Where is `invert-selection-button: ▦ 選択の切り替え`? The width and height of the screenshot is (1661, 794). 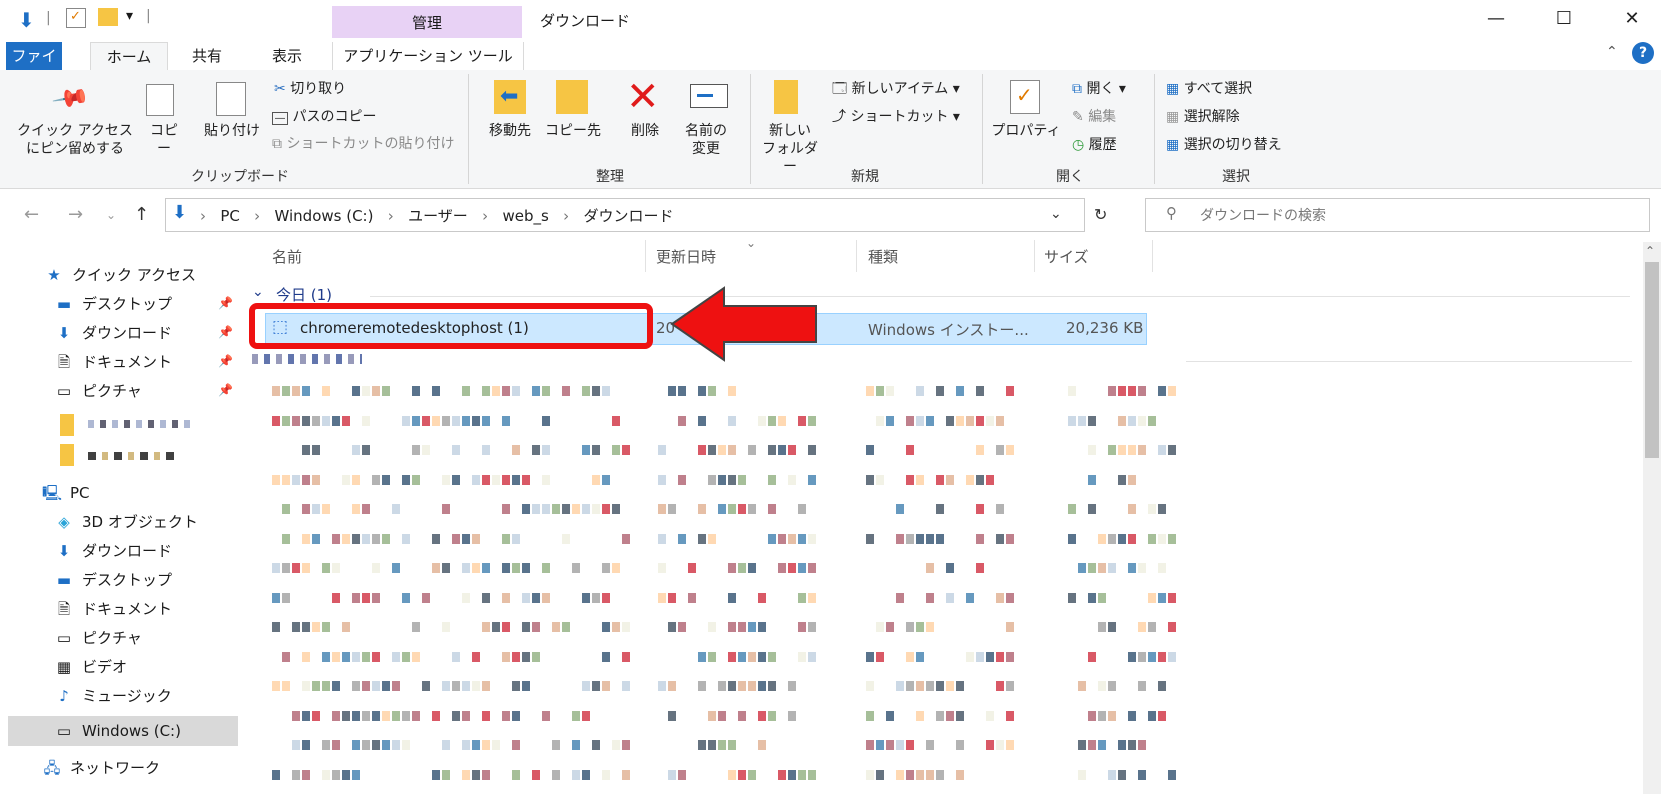
invert-selection-button: ▦ 選択の切り替え is located at coordinates (1224, 144).